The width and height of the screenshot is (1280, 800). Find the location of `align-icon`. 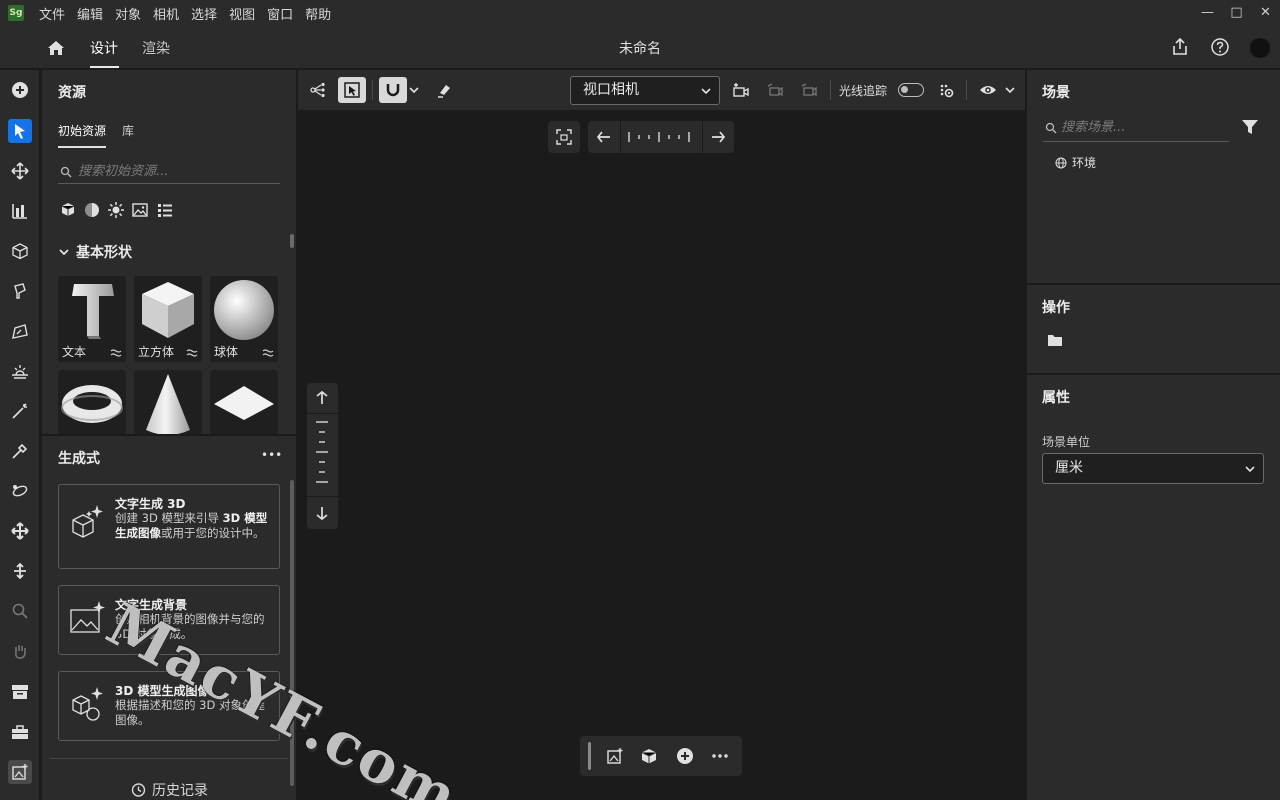

align-icon is located at coordinates (19, 211).